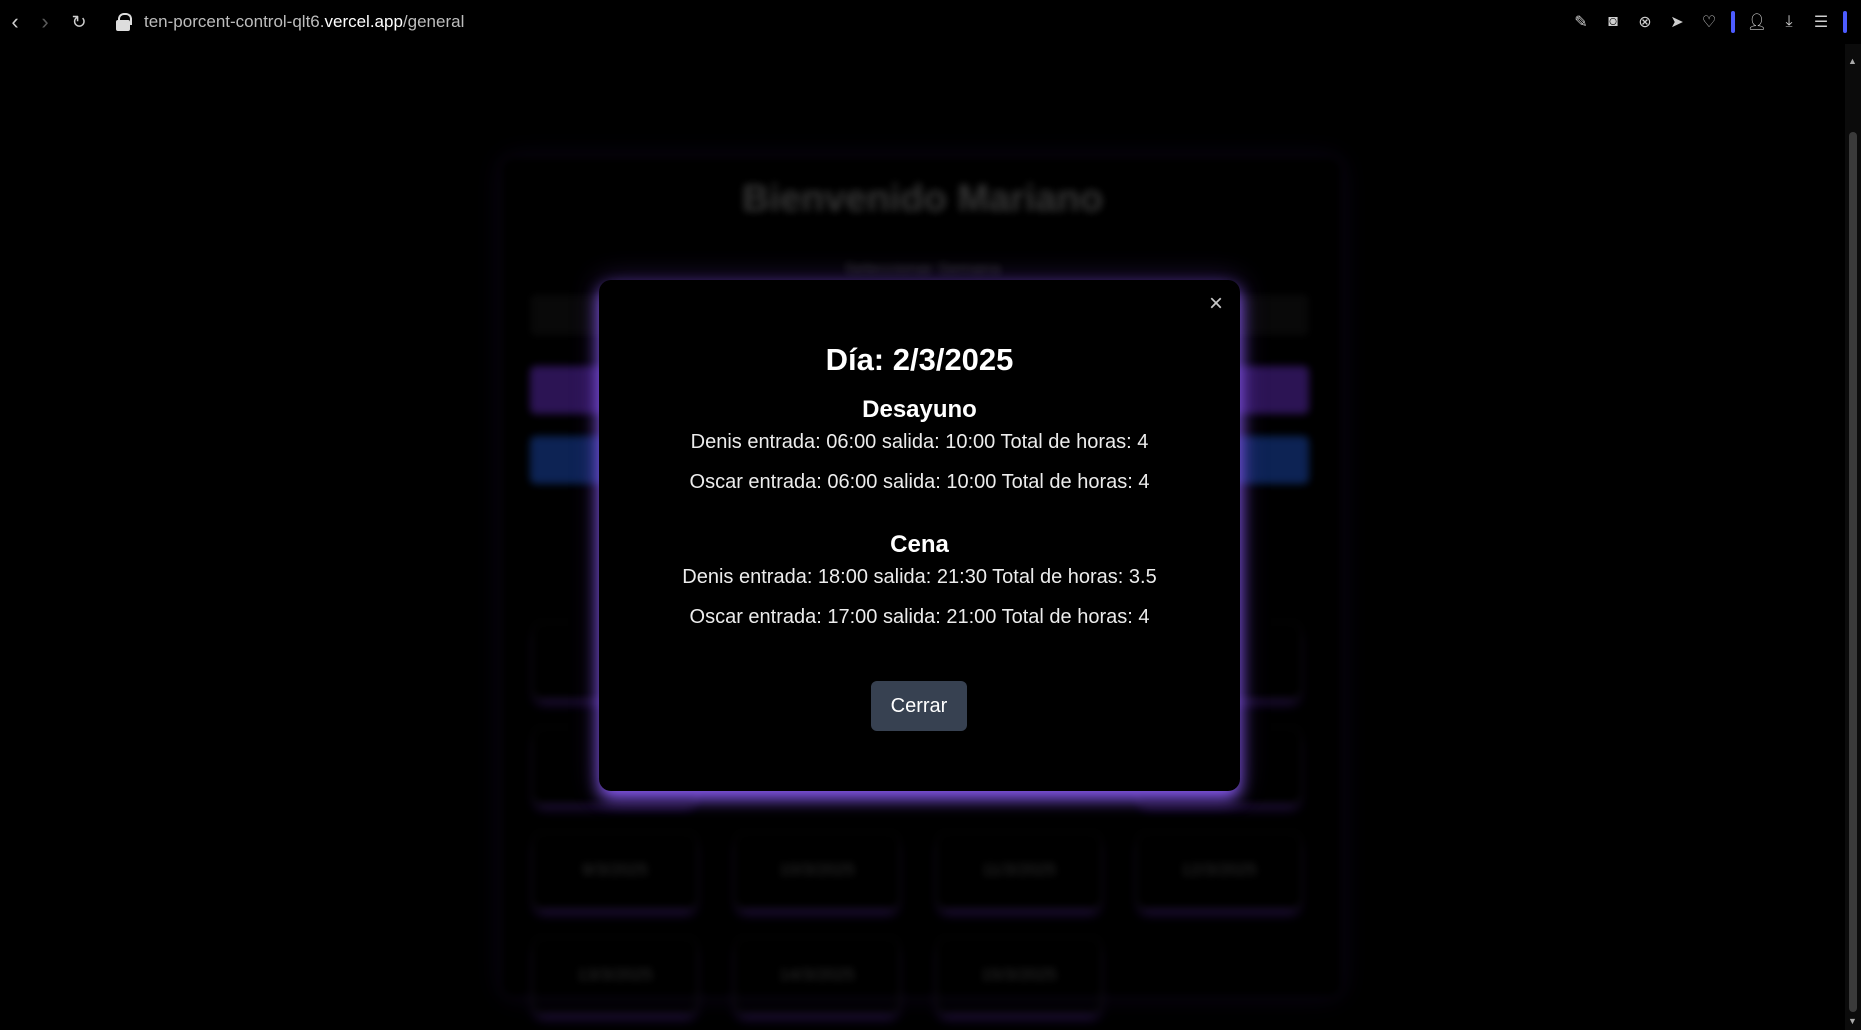 This screenshot has width=1861, height=1030. What do you see at coordinates (1709, 22) in the screenshot?
I see `heart-icon: ♡` at bounding box center [1709, 22].